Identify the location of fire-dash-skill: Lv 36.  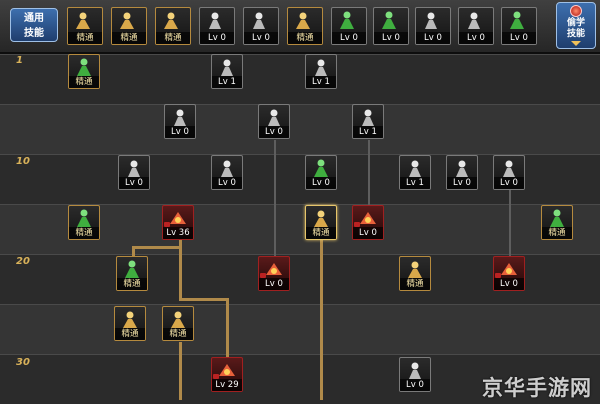
(178, 222).